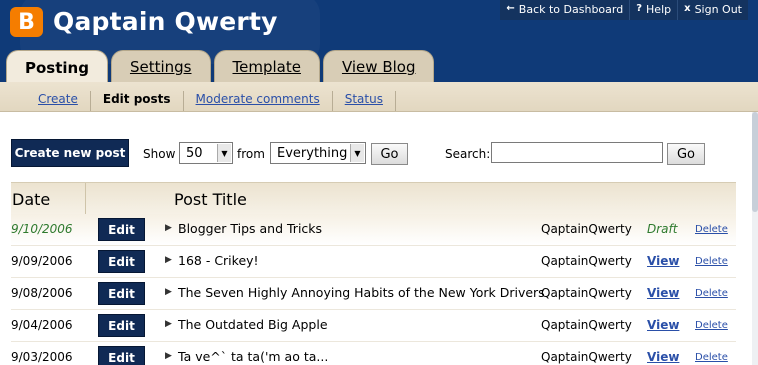  What do you see at coordinates (639, 8) in the screenshot?
I see `help-icon: ?` at bounding box center [639, 8].